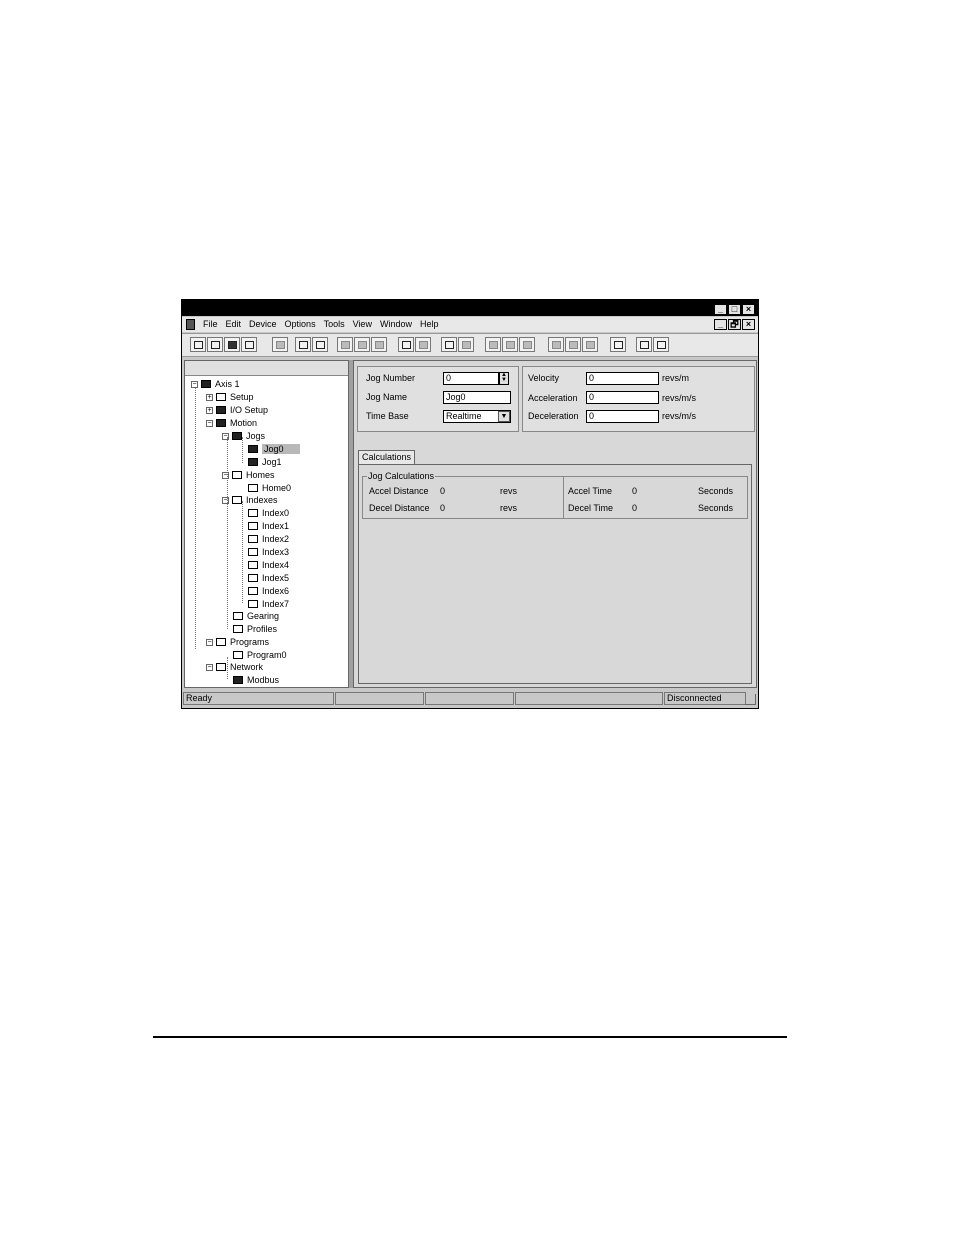 The height and width of the screenshot is (1235, 954). Describe the element at coordinates (255, 629) in the screenshot. I see `tree-node-profiles: Profiles` at that location.